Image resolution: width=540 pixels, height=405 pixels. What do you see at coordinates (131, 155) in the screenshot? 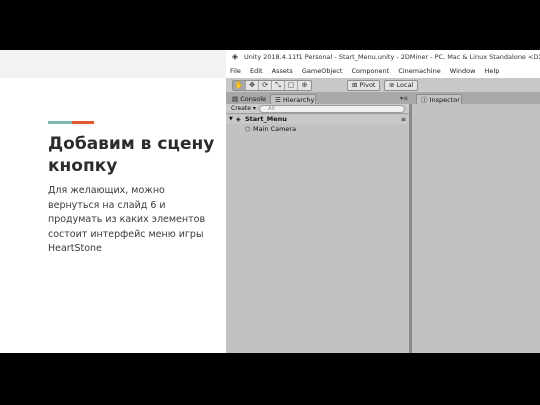
I see `slide-title: Добавим в сцену кнопку` at bounding box center [131, 155].